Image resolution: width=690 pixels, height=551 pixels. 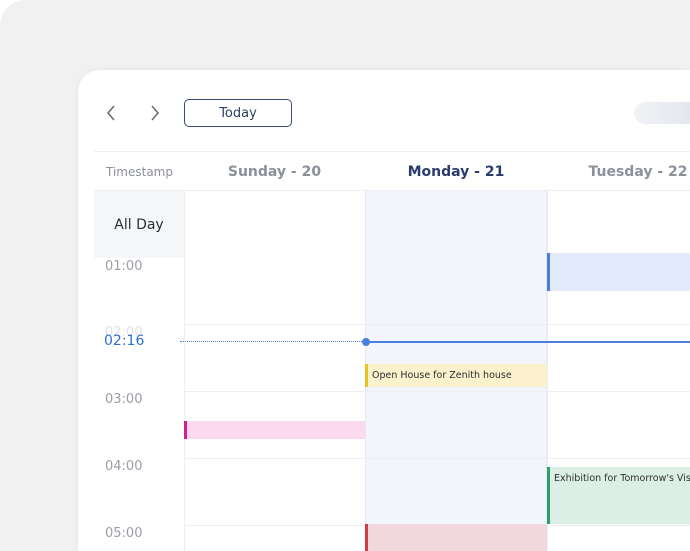 What do you see at coordinates (442, 375) in the screenshot?
I see `event-title: Open House for Zenith house` at bounding box center [442, 375].